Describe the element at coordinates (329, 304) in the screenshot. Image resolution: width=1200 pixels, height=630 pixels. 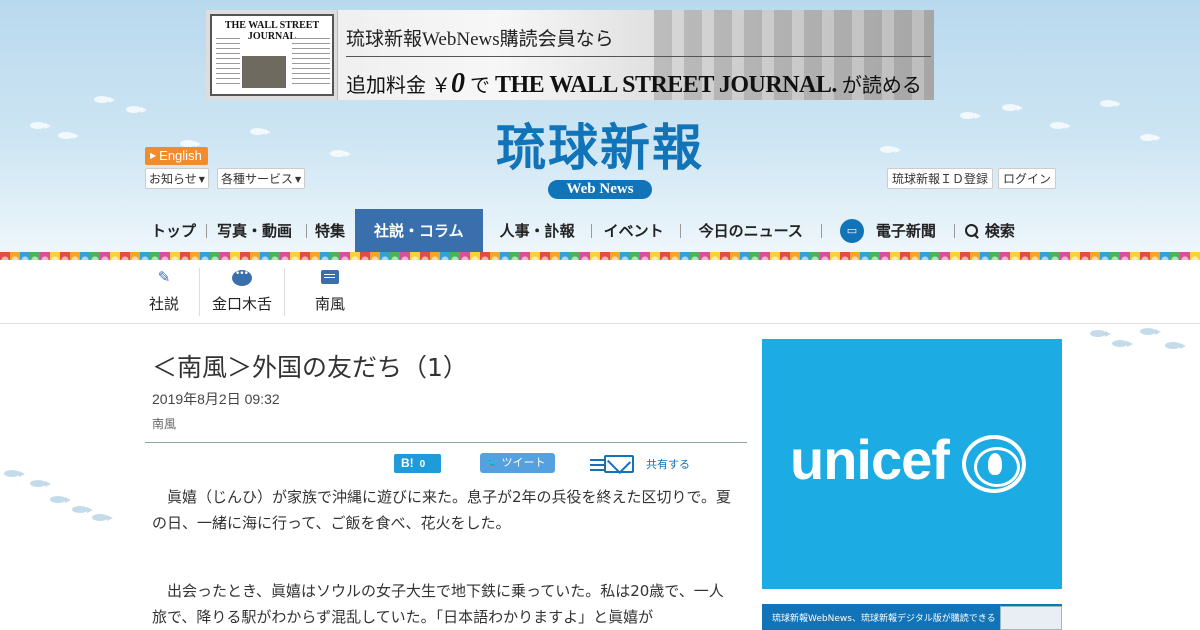
I see `subnav-label: 南風` at that location.